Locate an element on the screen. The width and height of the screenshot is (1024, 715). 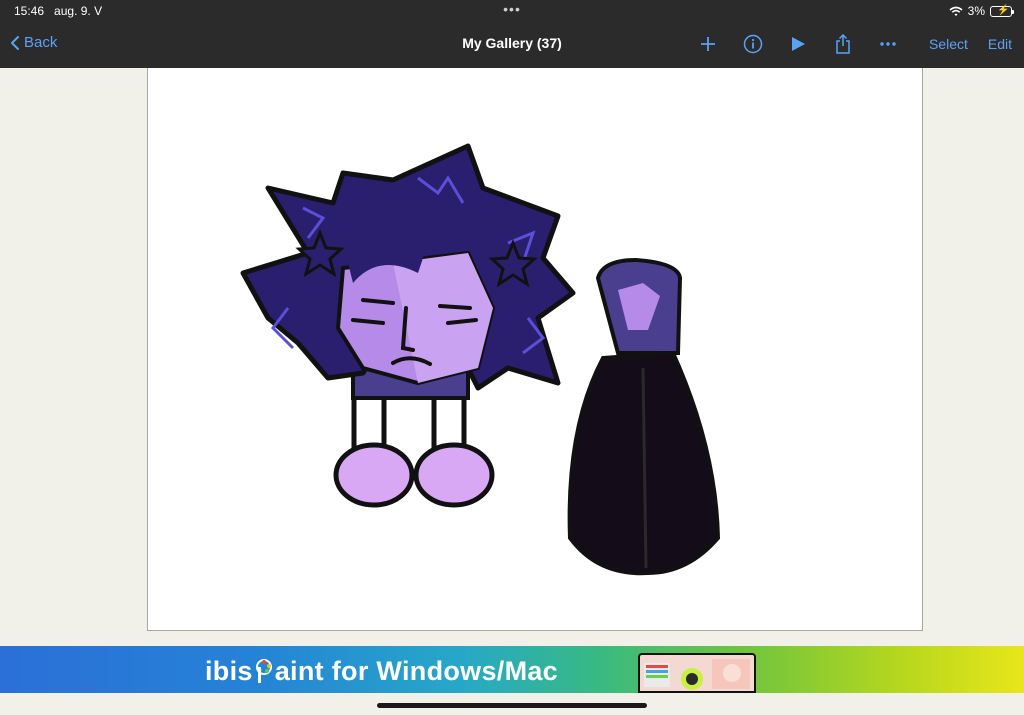
banner-text-middle: aint is located at coordinates (299, 671).